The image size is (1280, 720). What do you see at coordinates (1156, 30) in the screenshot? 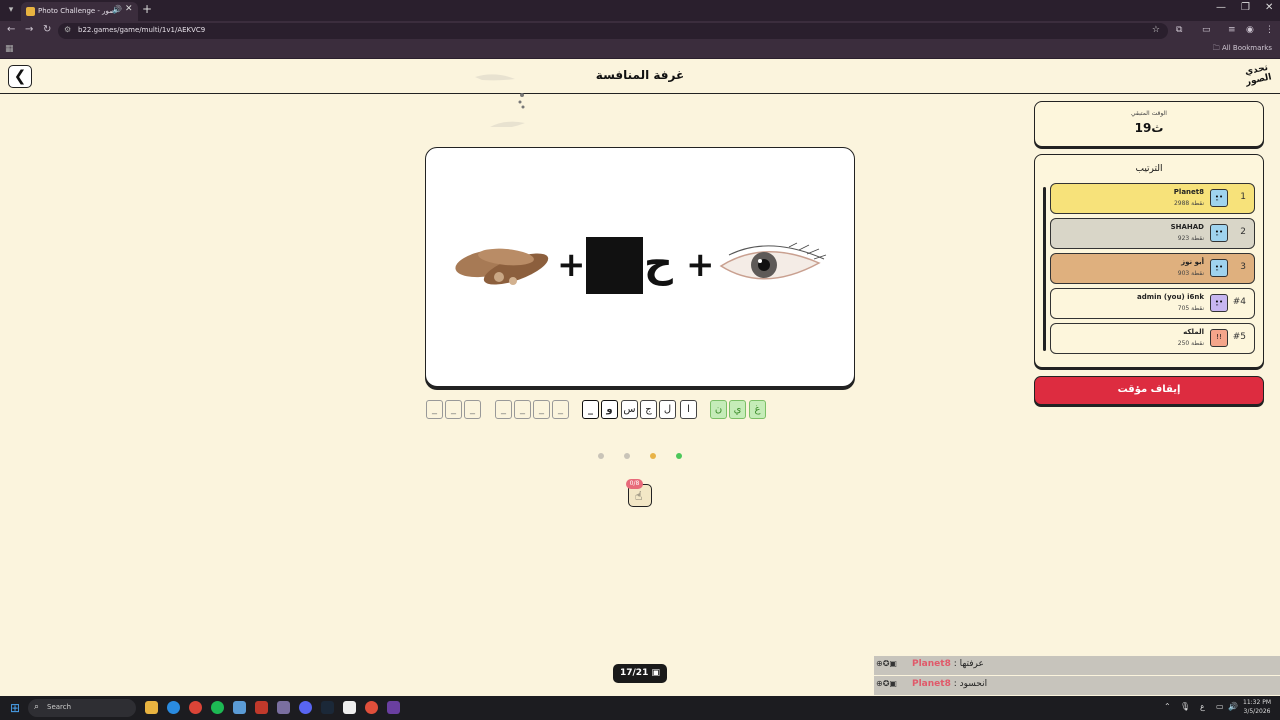
I see `bookmark-star-icon: ☆` at bounding box center [1156, 30].